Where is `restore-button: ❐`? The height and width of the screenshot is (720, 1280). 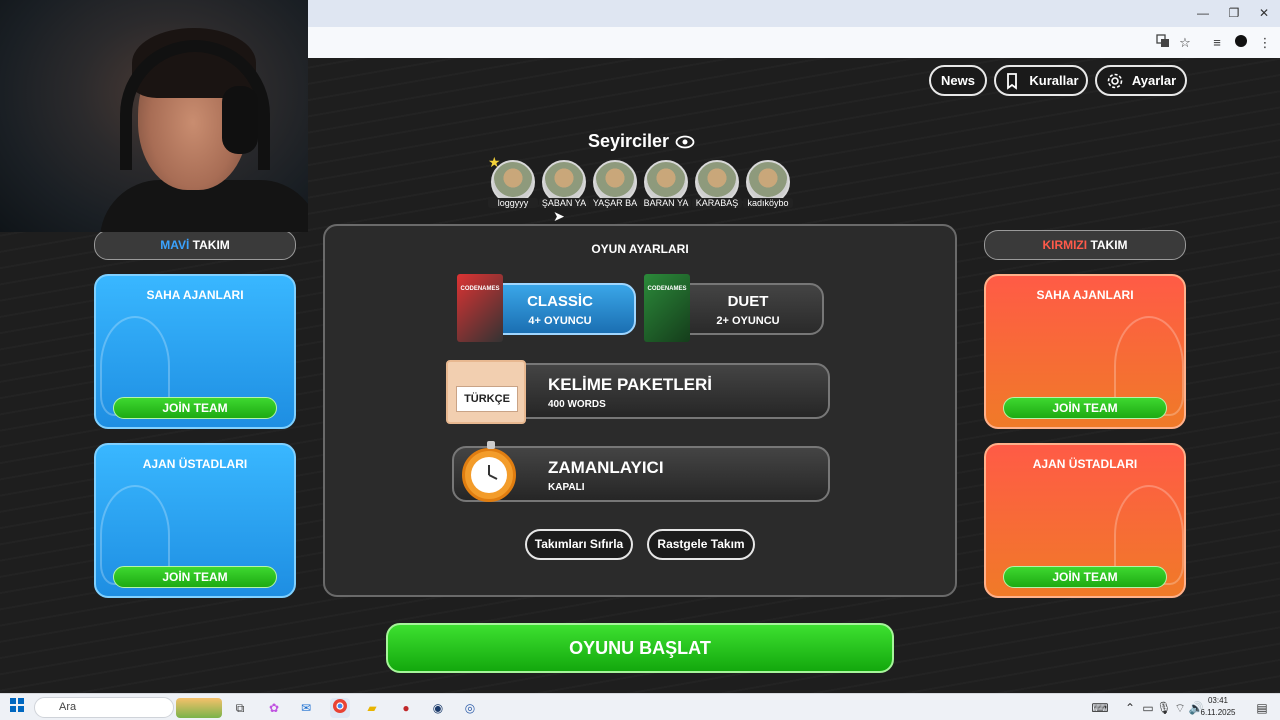 restore-button: ❐ is located at coordinates (1234, 13).